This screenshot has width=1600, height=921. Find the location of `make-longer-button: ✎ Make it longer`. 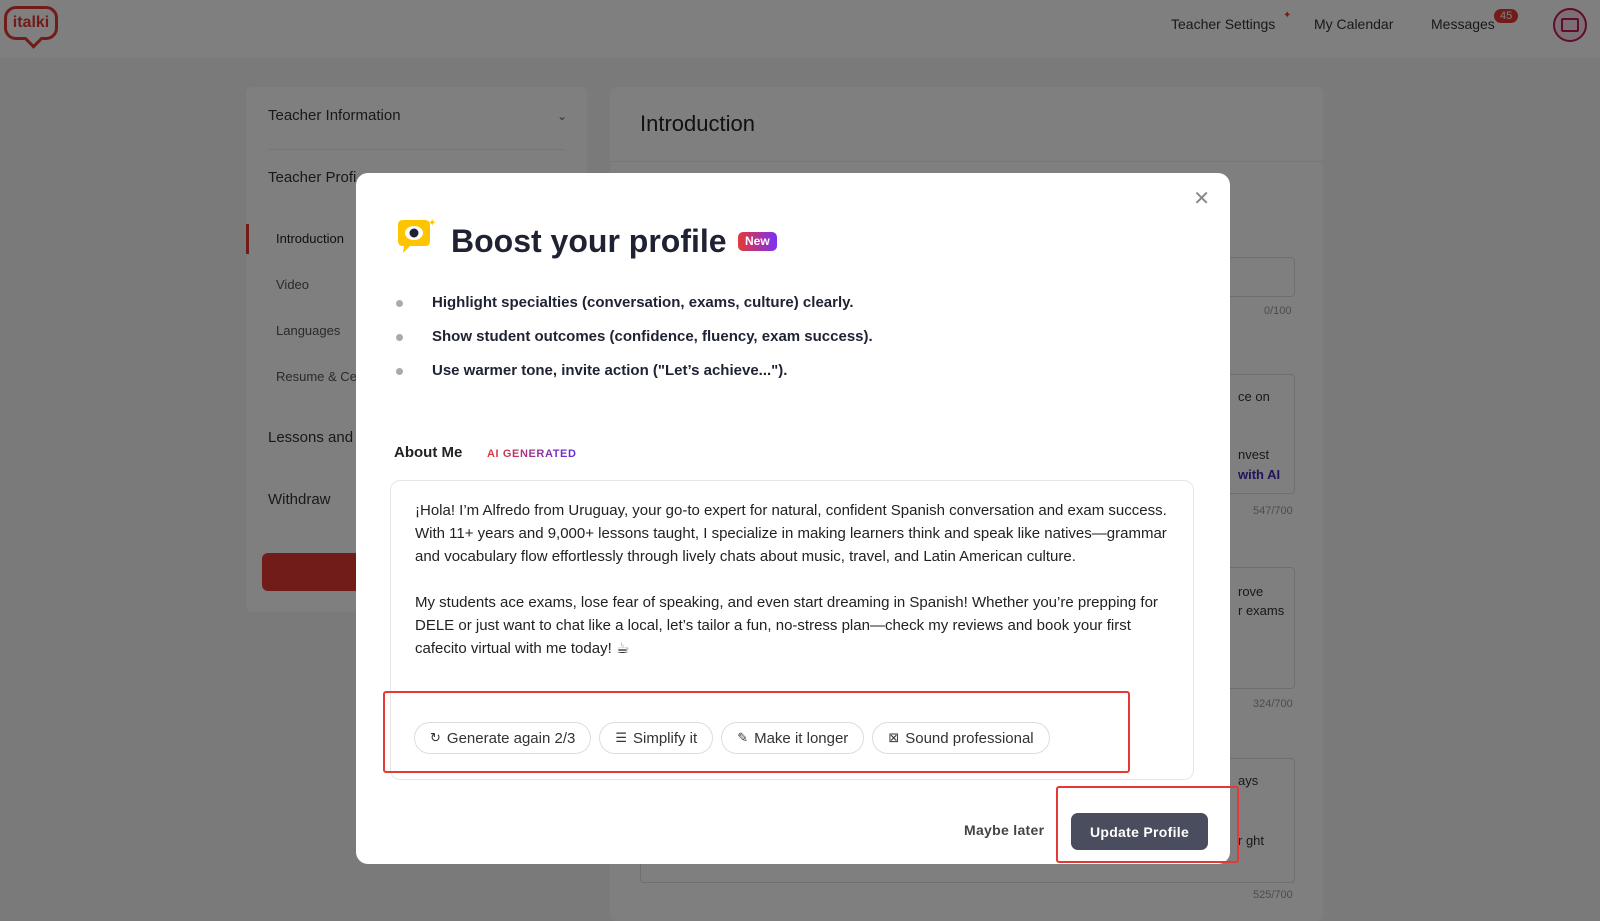

make-longer-button: ✎ Make it longer is located at coordinates (793, 738).